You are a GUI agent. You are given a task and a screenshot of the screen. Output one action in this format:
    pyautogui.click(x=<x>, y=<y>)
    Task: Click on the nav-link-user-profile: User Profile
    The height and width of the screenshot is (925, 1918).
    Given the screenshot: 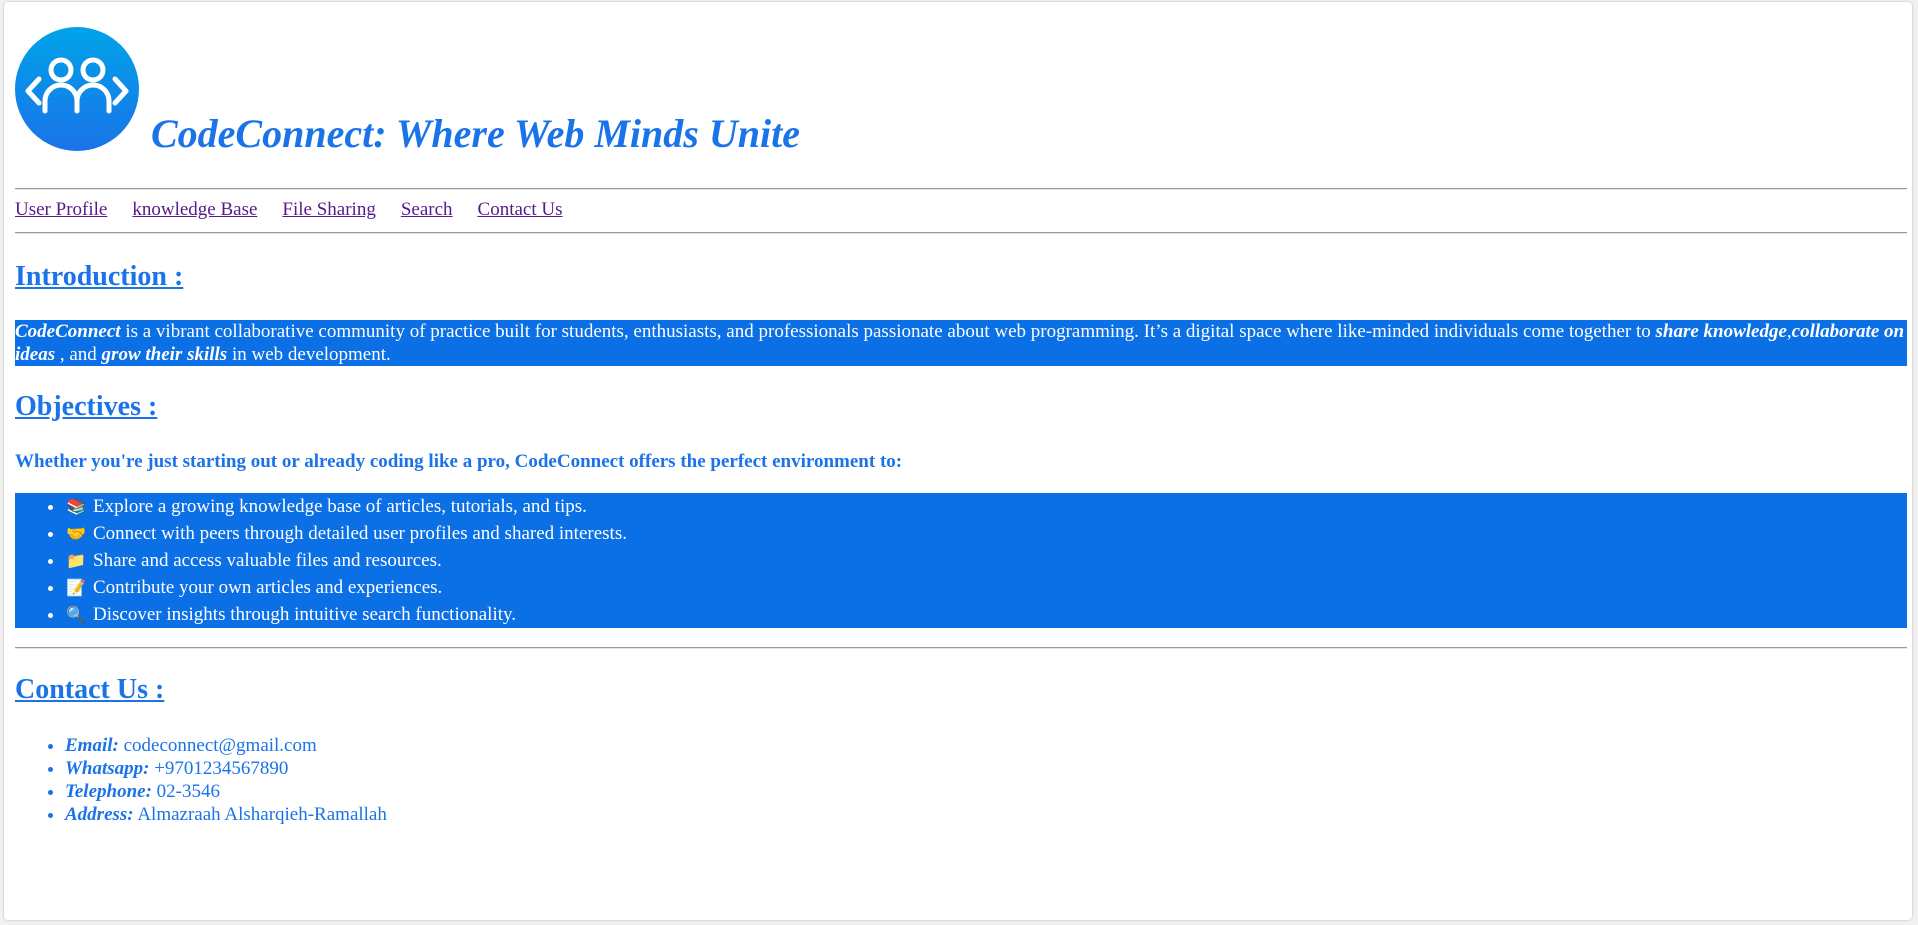 What is the action you would take?
    pyautogui.click(x=61, y=210)
    